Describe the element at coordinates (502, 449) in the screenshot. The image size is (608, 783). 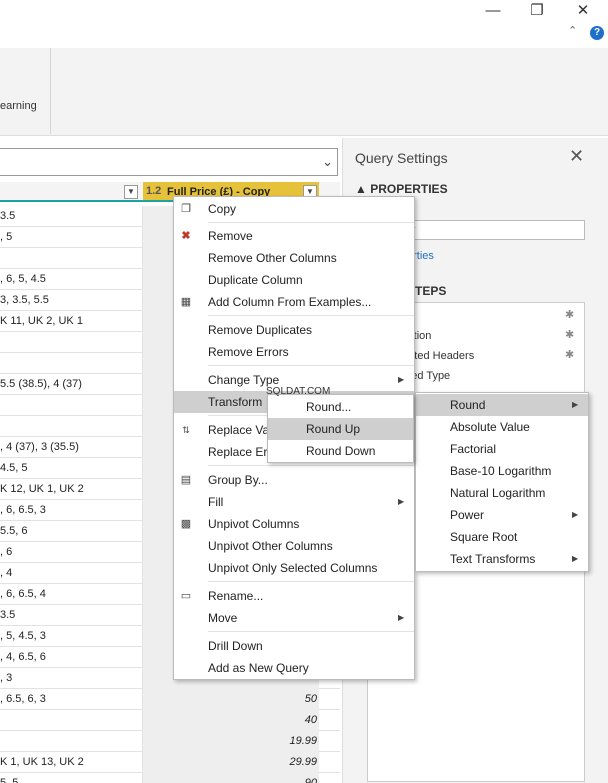
I see `menu-item-factorial: Factorial` at that location.